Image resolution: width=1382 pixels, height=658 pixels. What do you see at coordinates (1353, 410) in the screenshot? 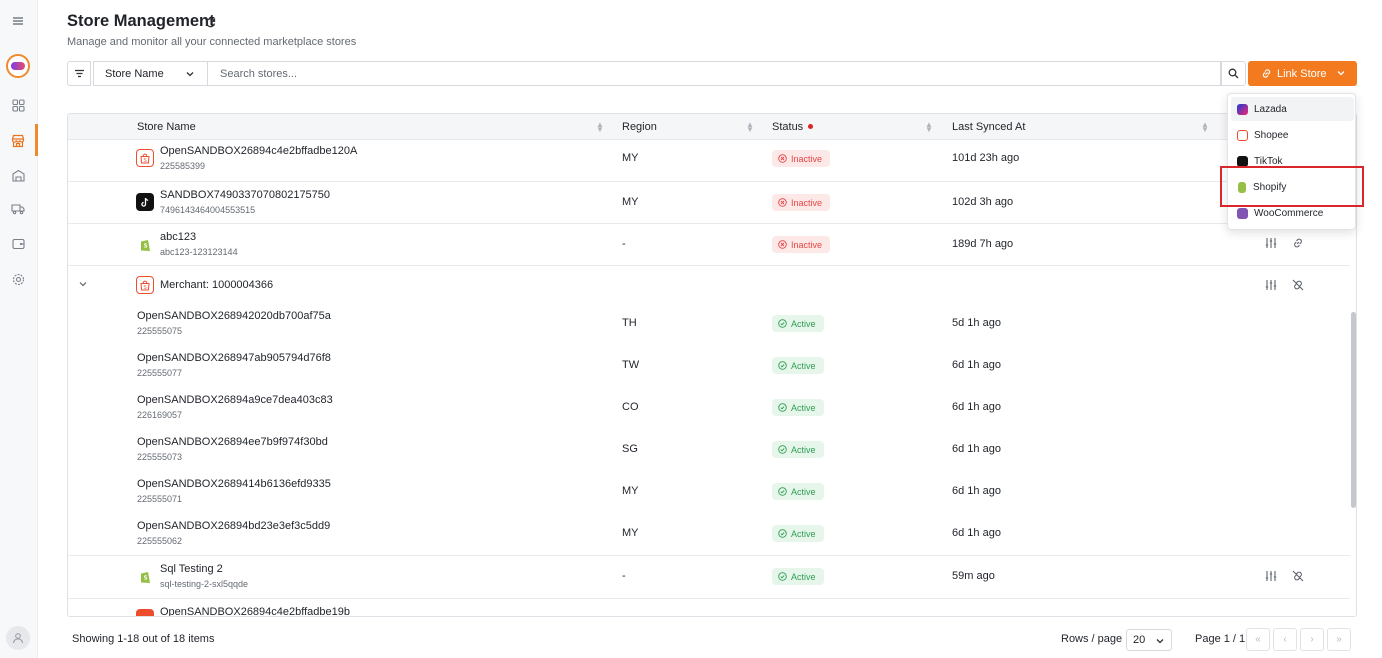
I see `vertical-scrollbar` at bounding box center [1353, 410].